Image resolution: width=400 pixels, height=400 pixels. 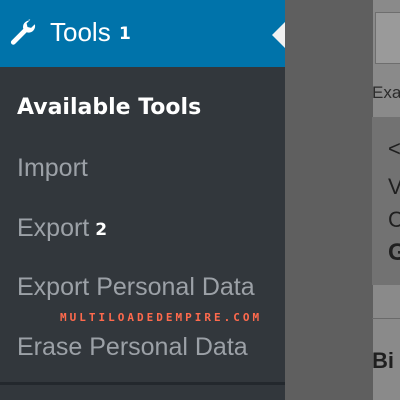 I want to click on tools-menu-item: Tools 1, so click(x=142, y=33).